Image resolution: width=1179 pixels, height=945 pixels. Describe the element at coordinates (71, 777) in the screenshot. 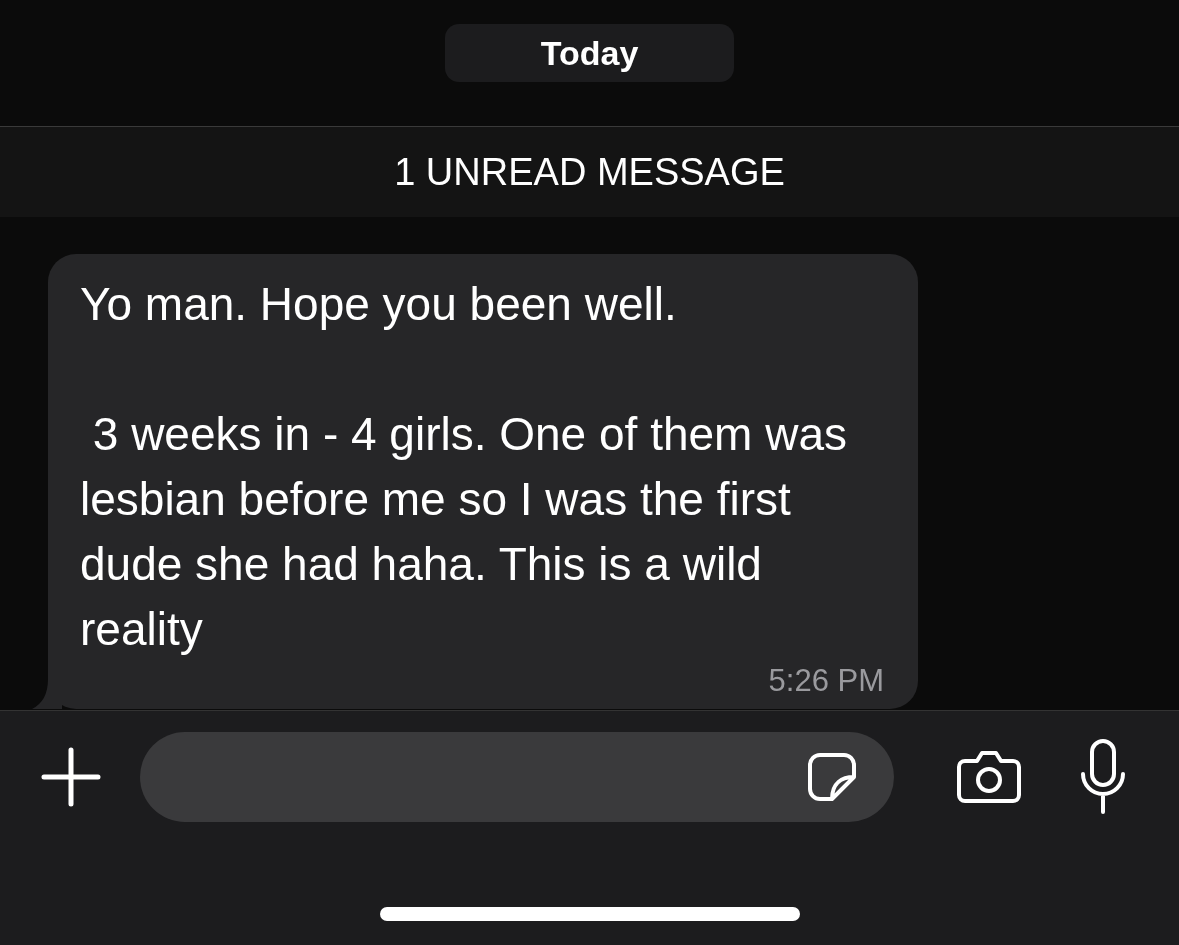

I see `plus-icon` at that location.